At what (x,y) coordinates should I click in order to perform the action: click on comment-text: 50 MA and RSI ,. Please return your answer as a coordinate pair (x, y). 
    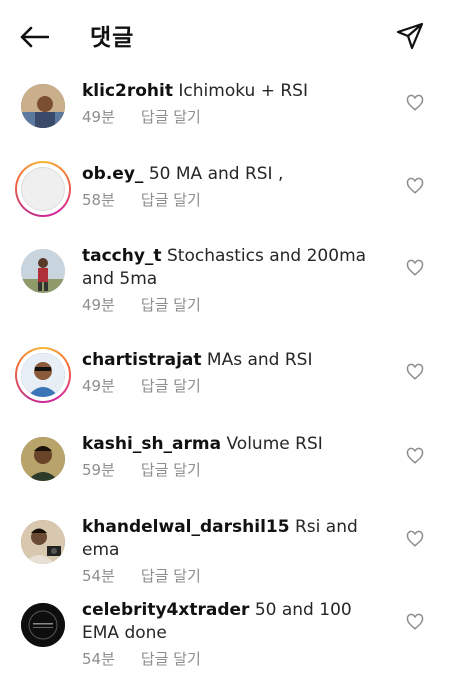
    Looking at the image, I should click on (216, 174).